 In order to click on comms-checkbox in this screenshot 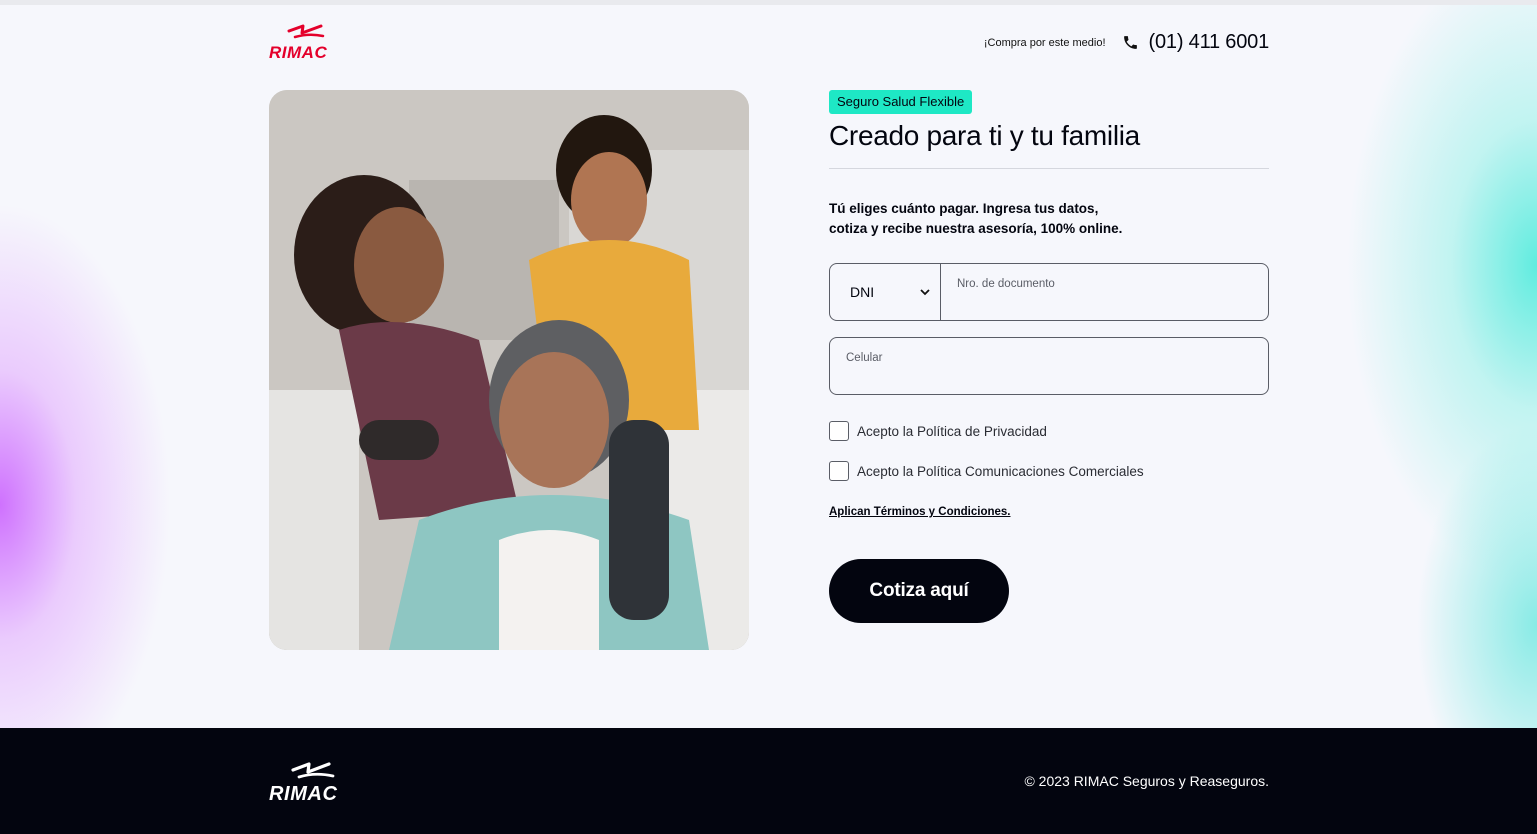, I will do `click(839, 471)`.